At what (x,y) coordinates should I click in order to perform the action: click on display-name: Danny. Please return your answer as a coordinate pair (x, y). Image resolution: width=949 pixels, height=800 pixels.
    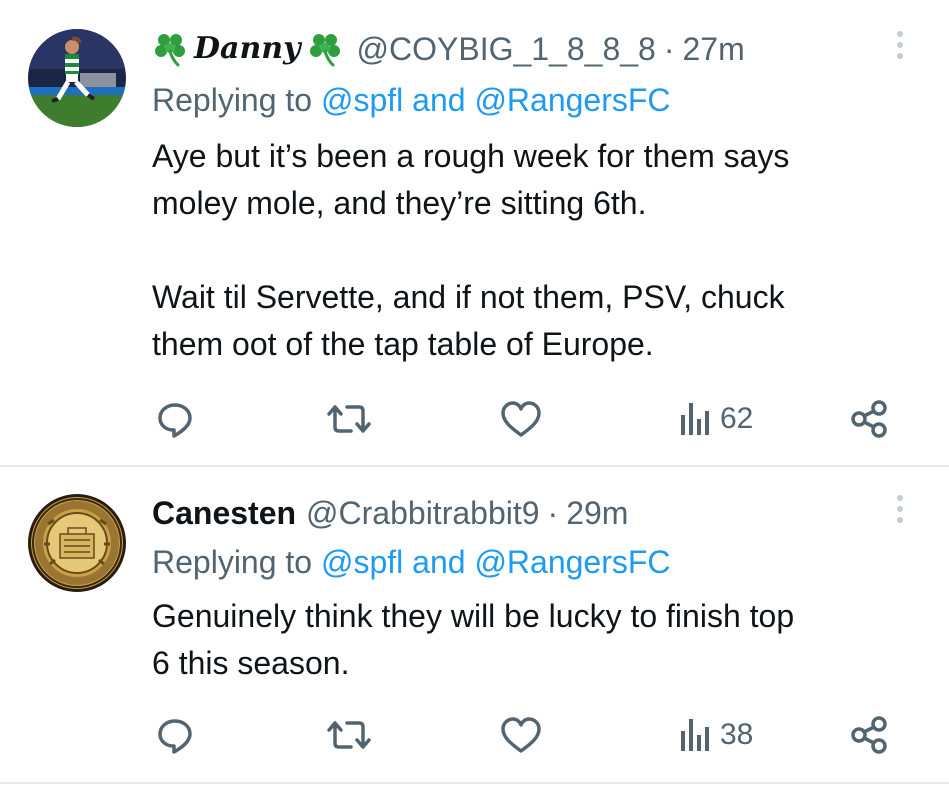
    Looking at the image, I should click on (247, 49).